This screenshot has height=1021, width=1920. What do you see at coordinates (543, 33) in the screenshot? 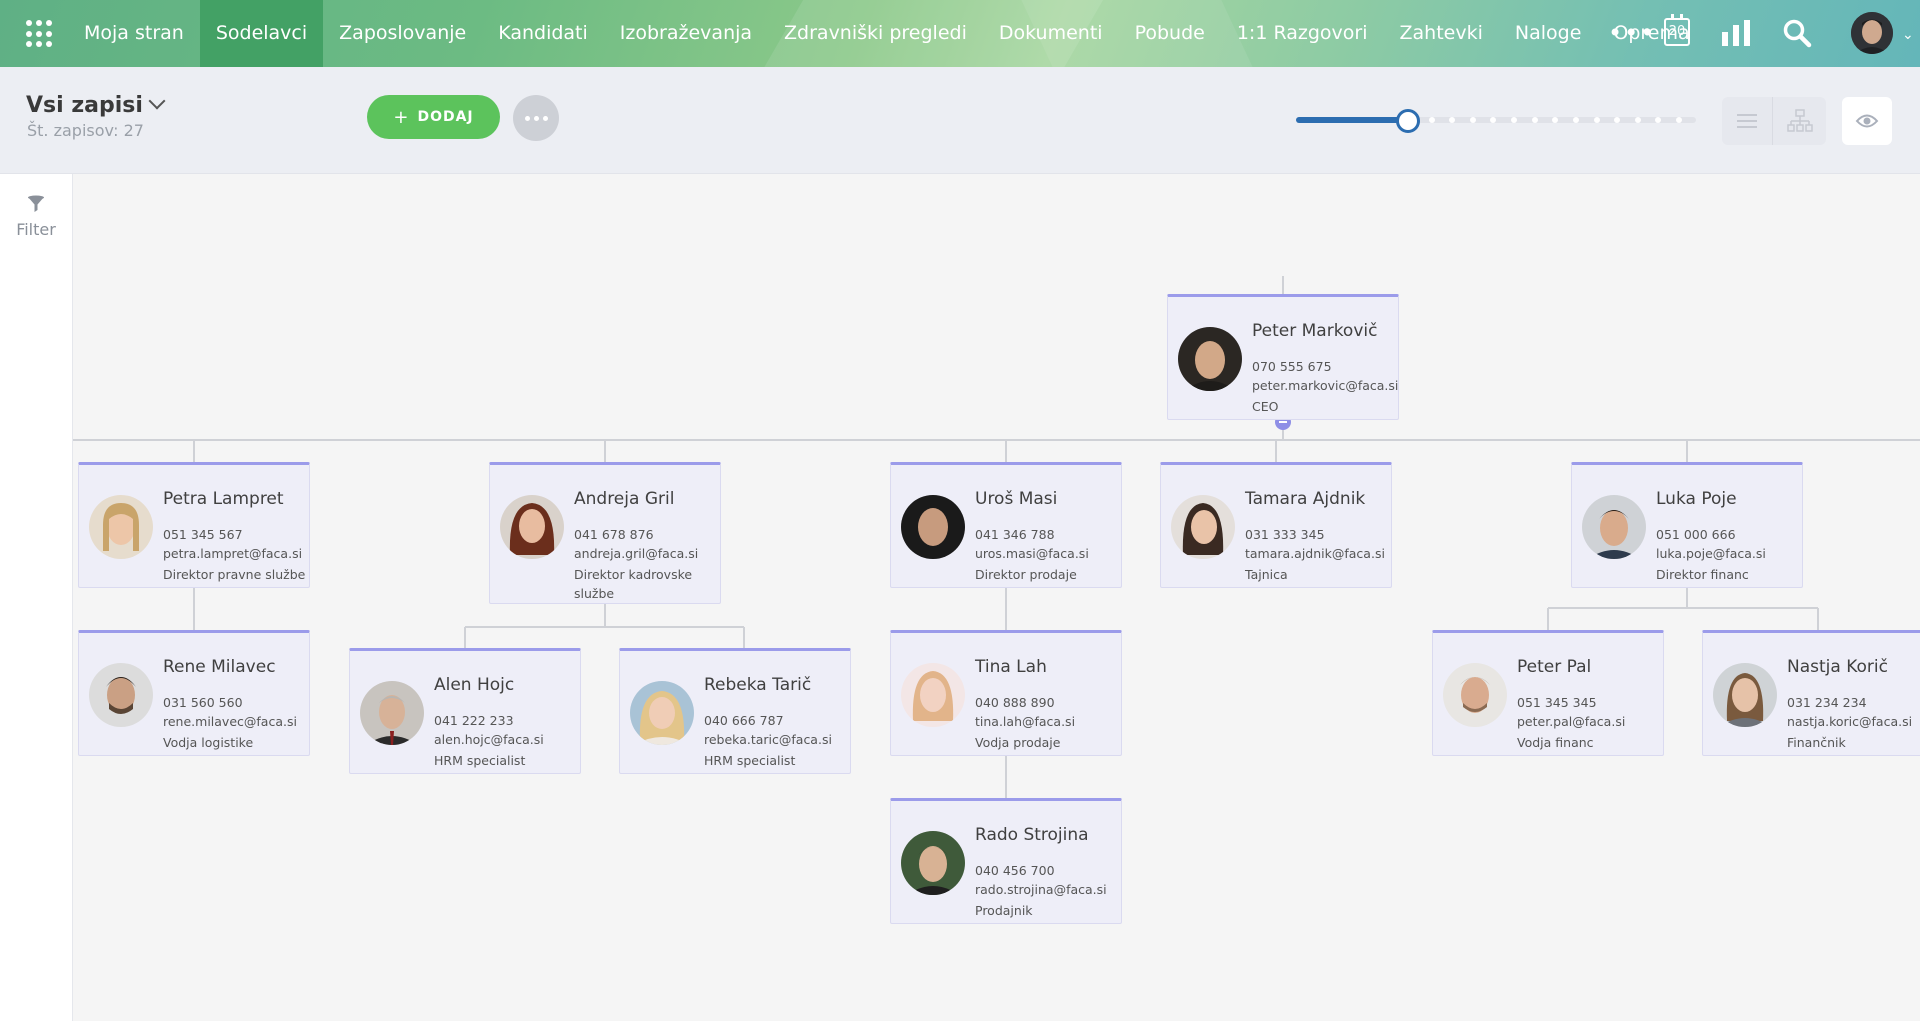
I see `nav-item-kandidati: Kandidati` at bounding box center [543, 33].